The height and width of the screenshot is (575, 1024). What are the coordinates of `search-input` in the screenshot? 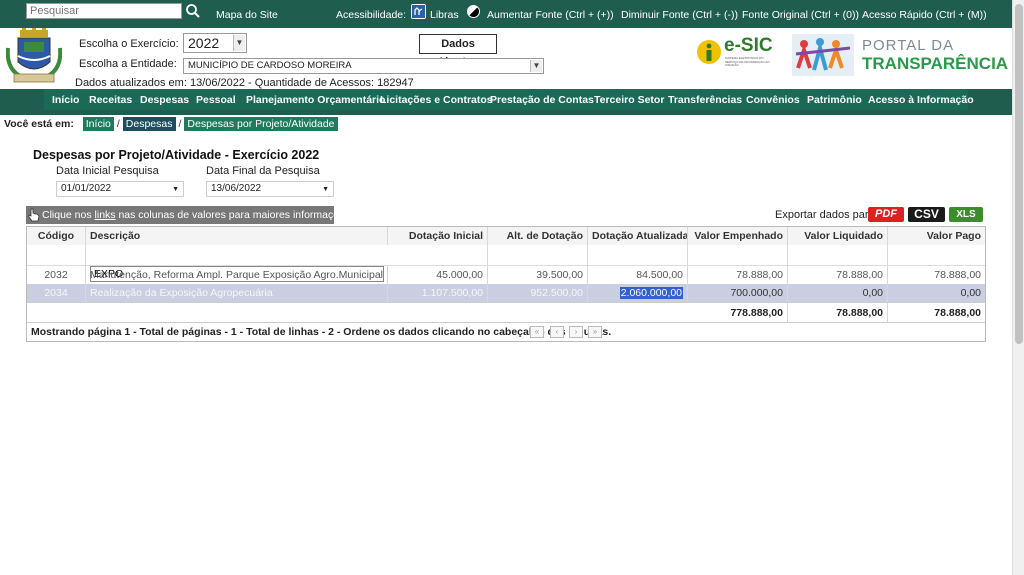 It's located at (104, 11).